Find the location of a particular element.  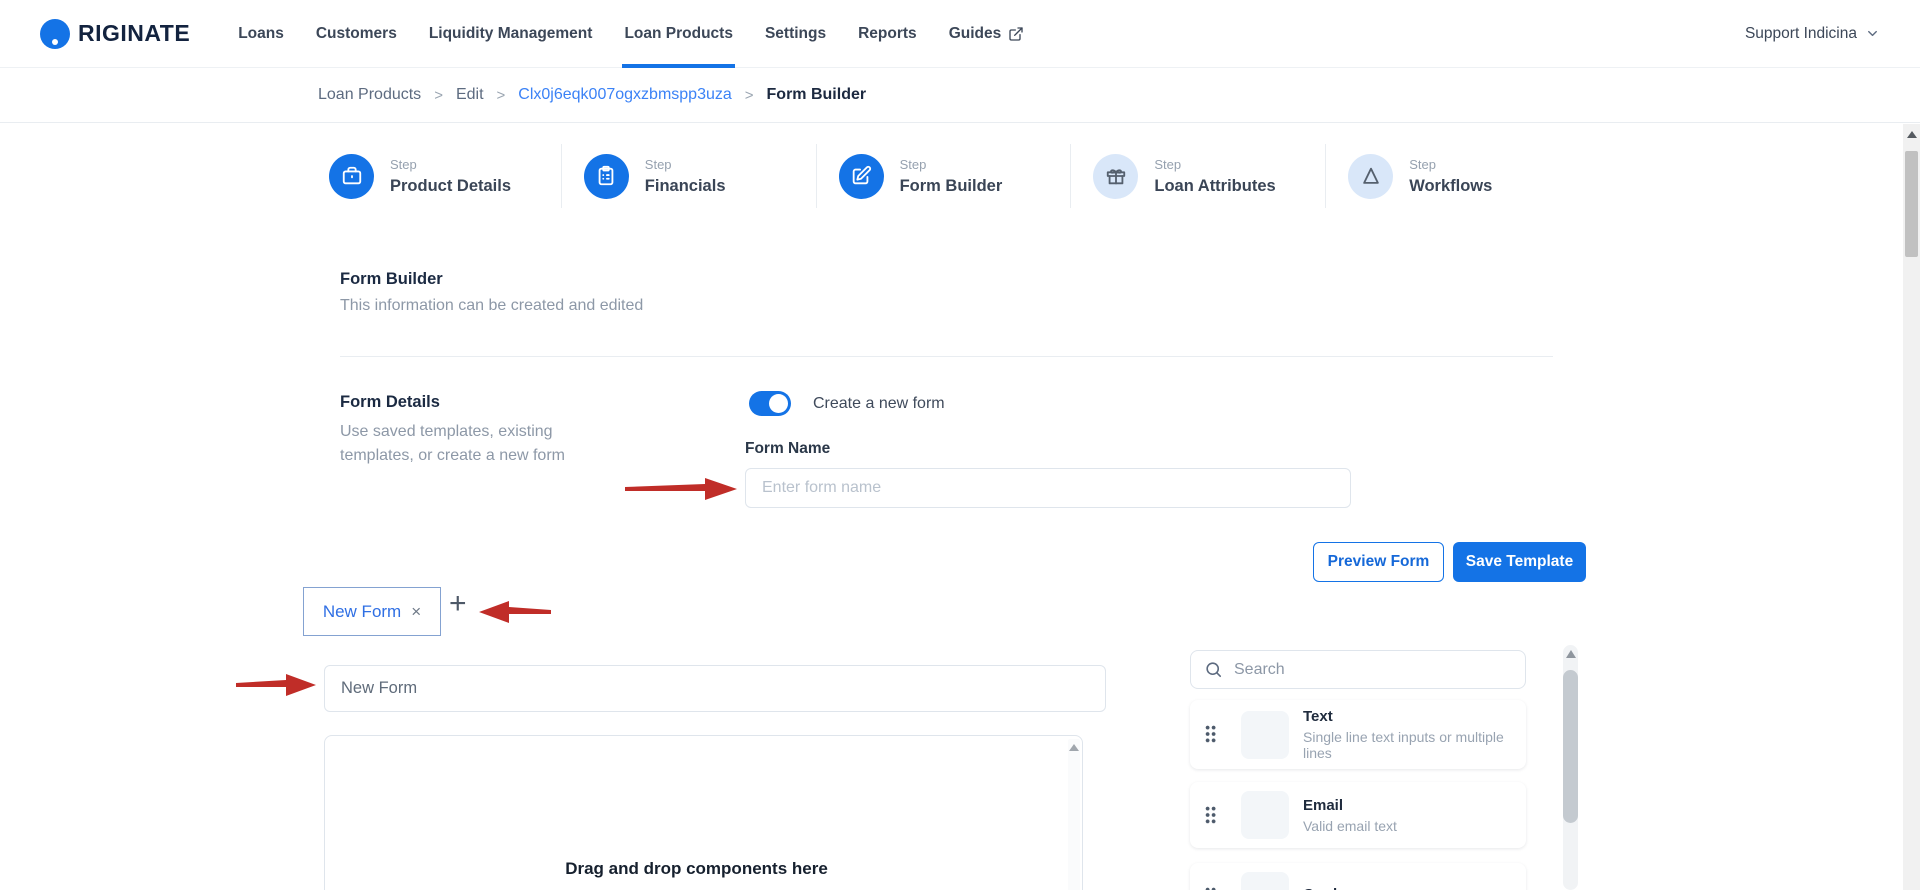

palette-scrollbar is located at coordinates (1570, 767).